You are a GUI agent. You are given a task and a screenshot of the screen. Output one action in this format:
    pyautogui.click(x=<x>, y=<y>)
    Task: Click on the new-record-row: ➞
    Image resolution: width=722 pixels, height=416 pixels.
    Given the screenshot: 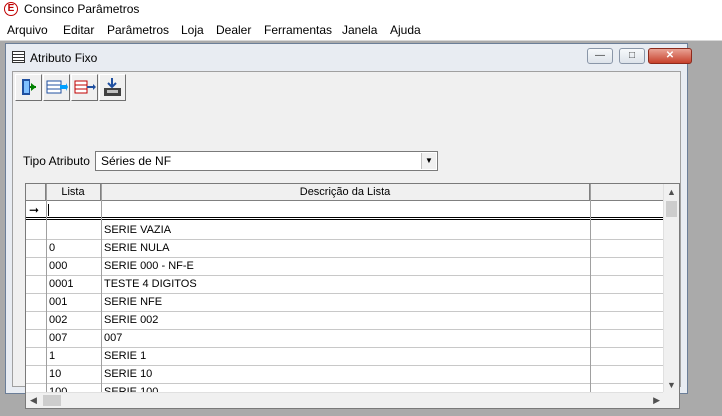 What is the action you would take?
    pyautogui.click(x=345, y=210)
    